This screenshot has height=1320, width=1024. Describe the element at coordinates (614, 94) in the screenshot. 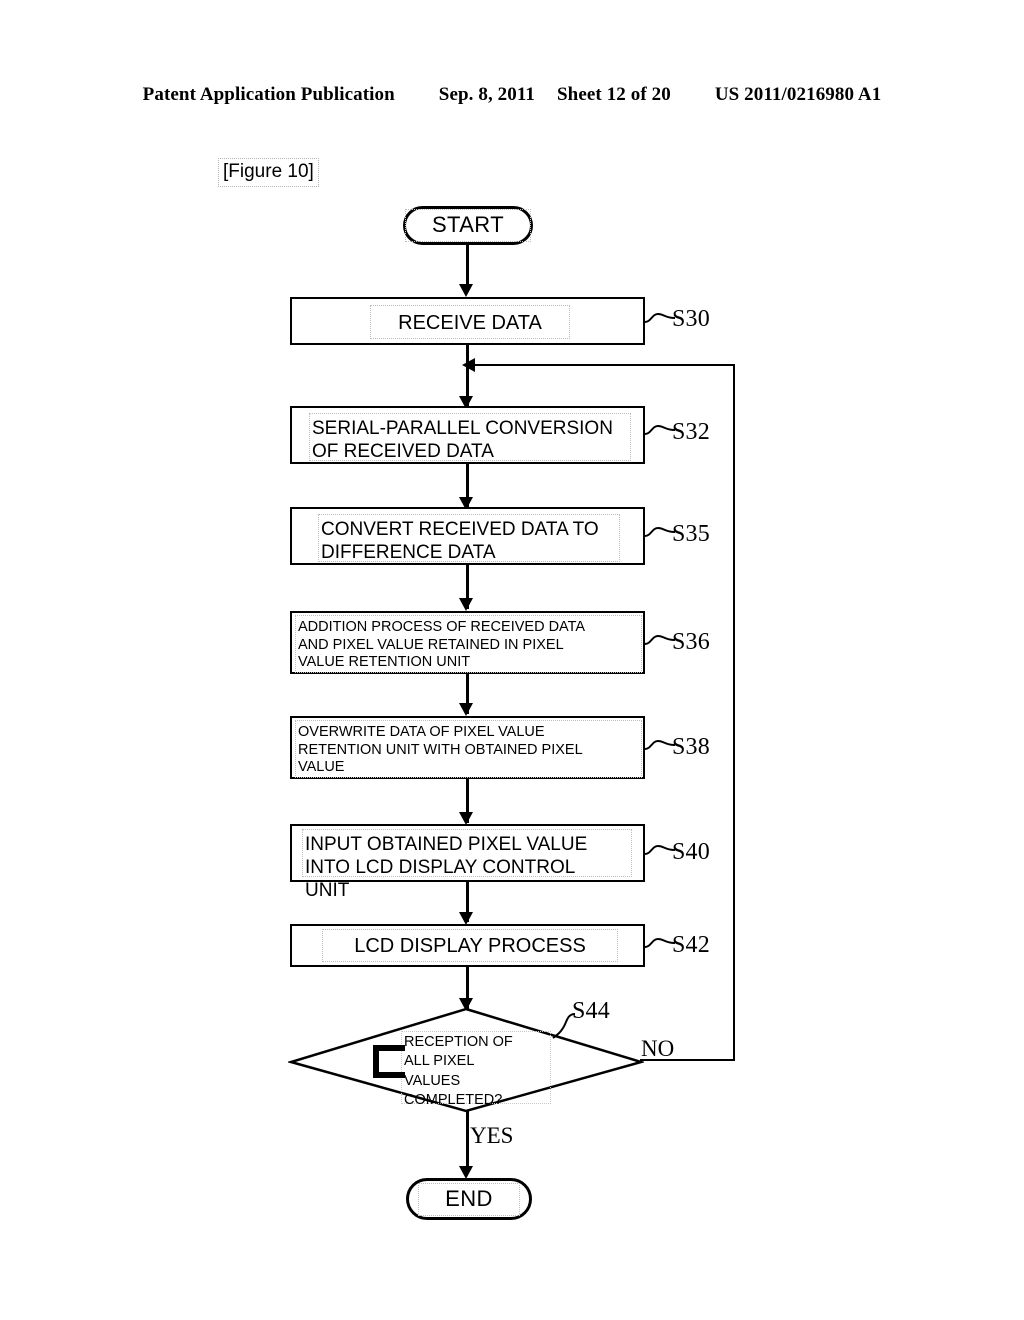

I see `header-sheet-text: Sheet 12 of 20` at that location.